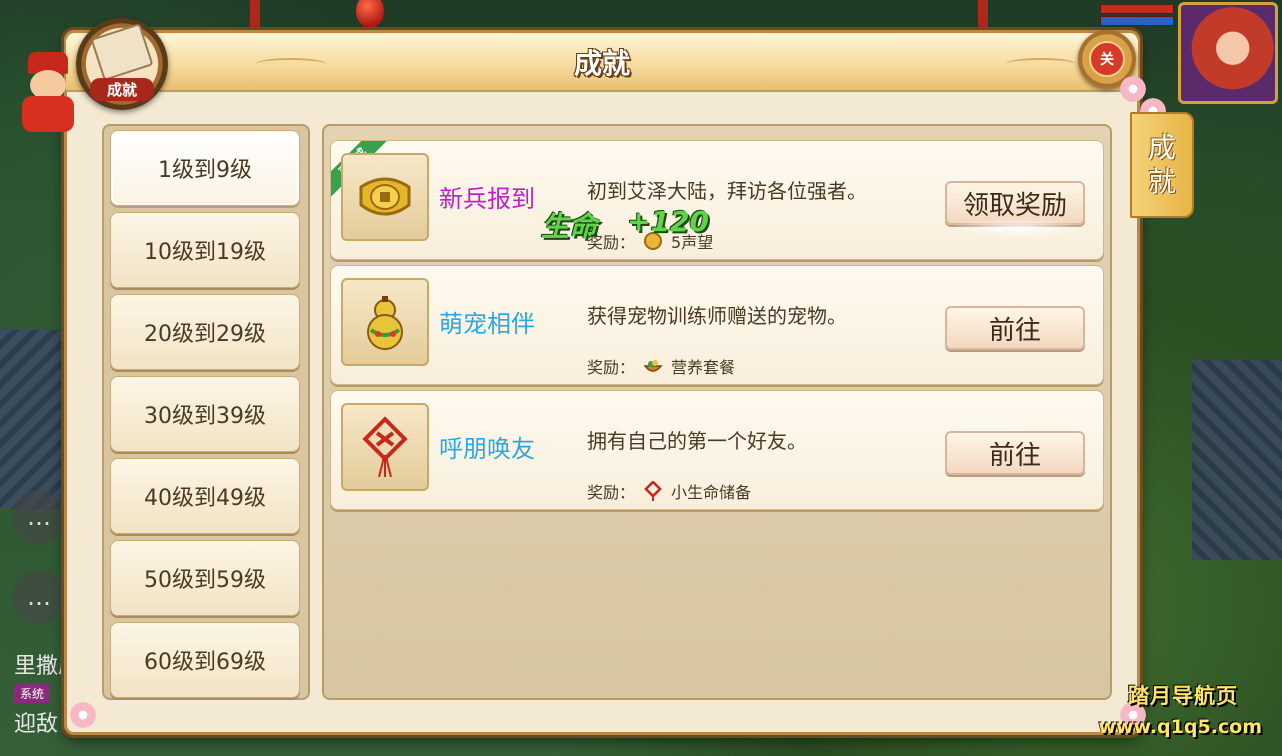  Describe the element at coordinates (122, 89) in the screenshot. I see `badge-label: 成就` at that location.